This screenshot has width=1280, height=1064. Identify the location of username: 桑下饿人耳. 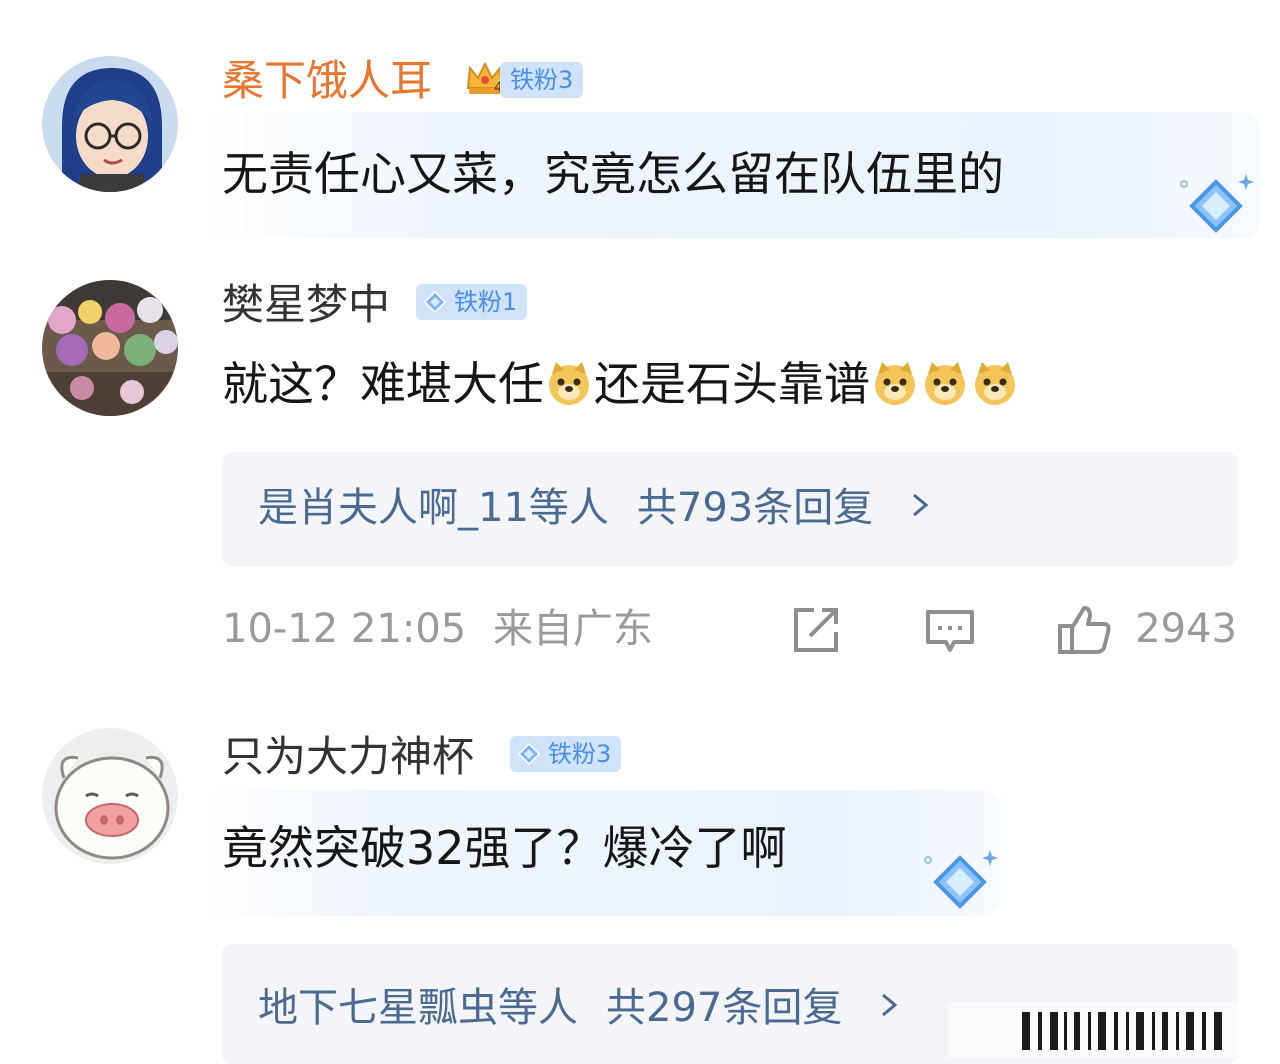
(327, 81).